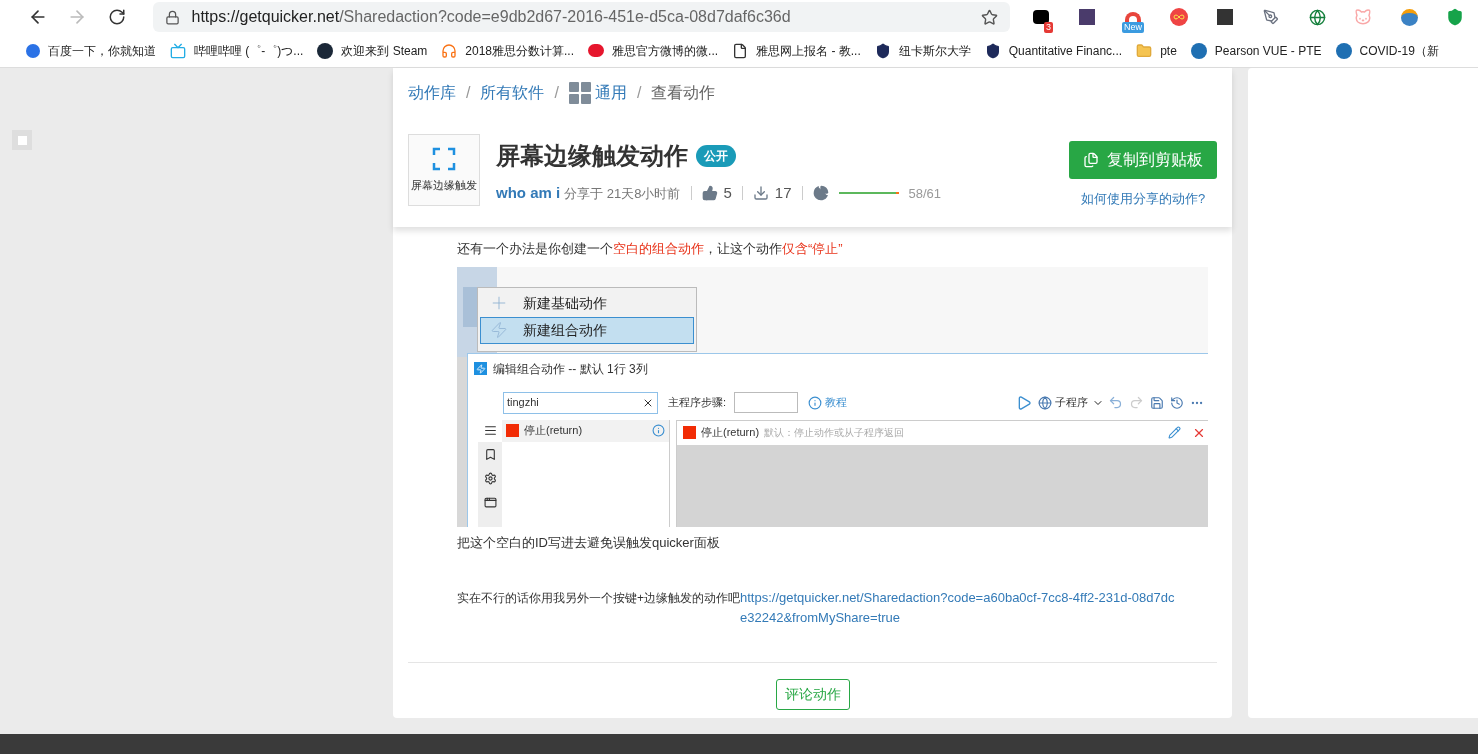 The width and height of the screenshot is (1478, 754). I want to click on save-icon, so click(1157, 402).